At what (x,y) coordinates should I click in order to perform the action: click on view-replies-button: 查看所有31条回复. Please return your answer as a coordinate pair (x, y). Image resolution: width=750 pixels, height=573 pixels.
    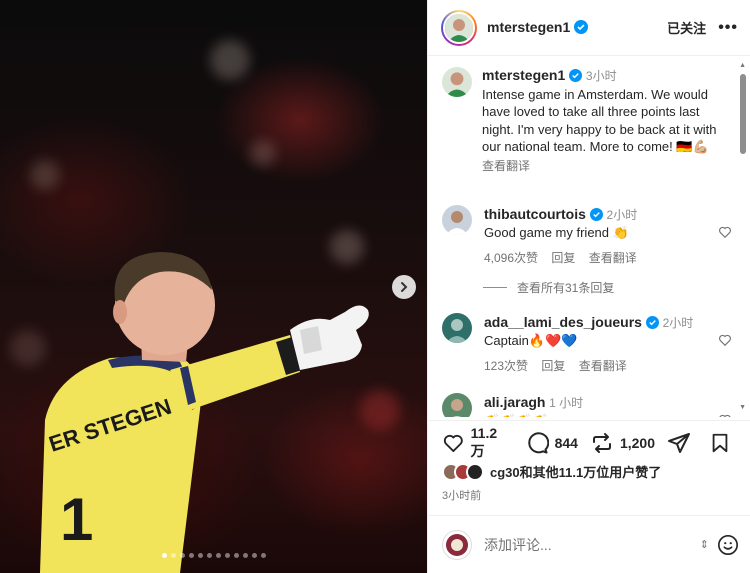
    Looking at the image, I should click on (548, 287).